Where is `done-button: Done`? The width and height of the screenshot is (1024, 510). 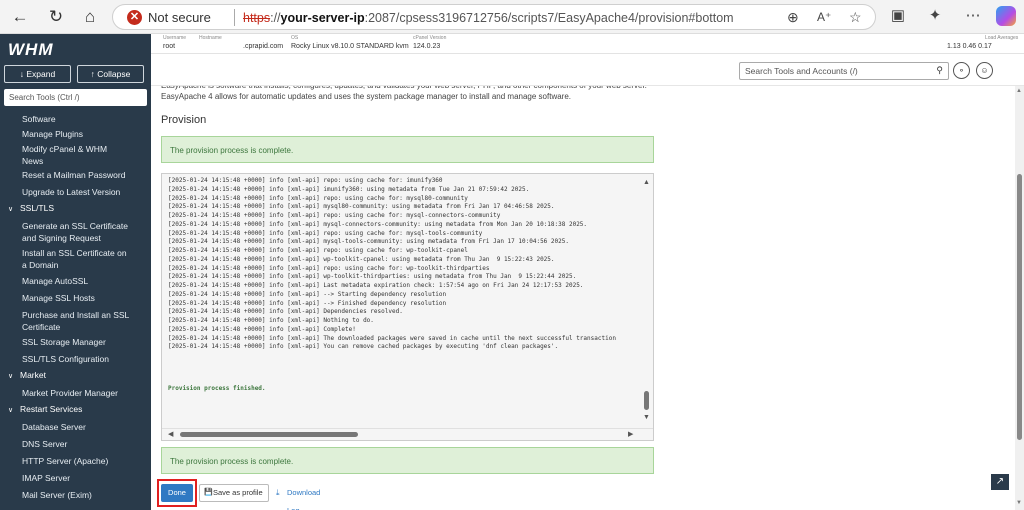
done-button: Done is located at coordinates (177, 493).